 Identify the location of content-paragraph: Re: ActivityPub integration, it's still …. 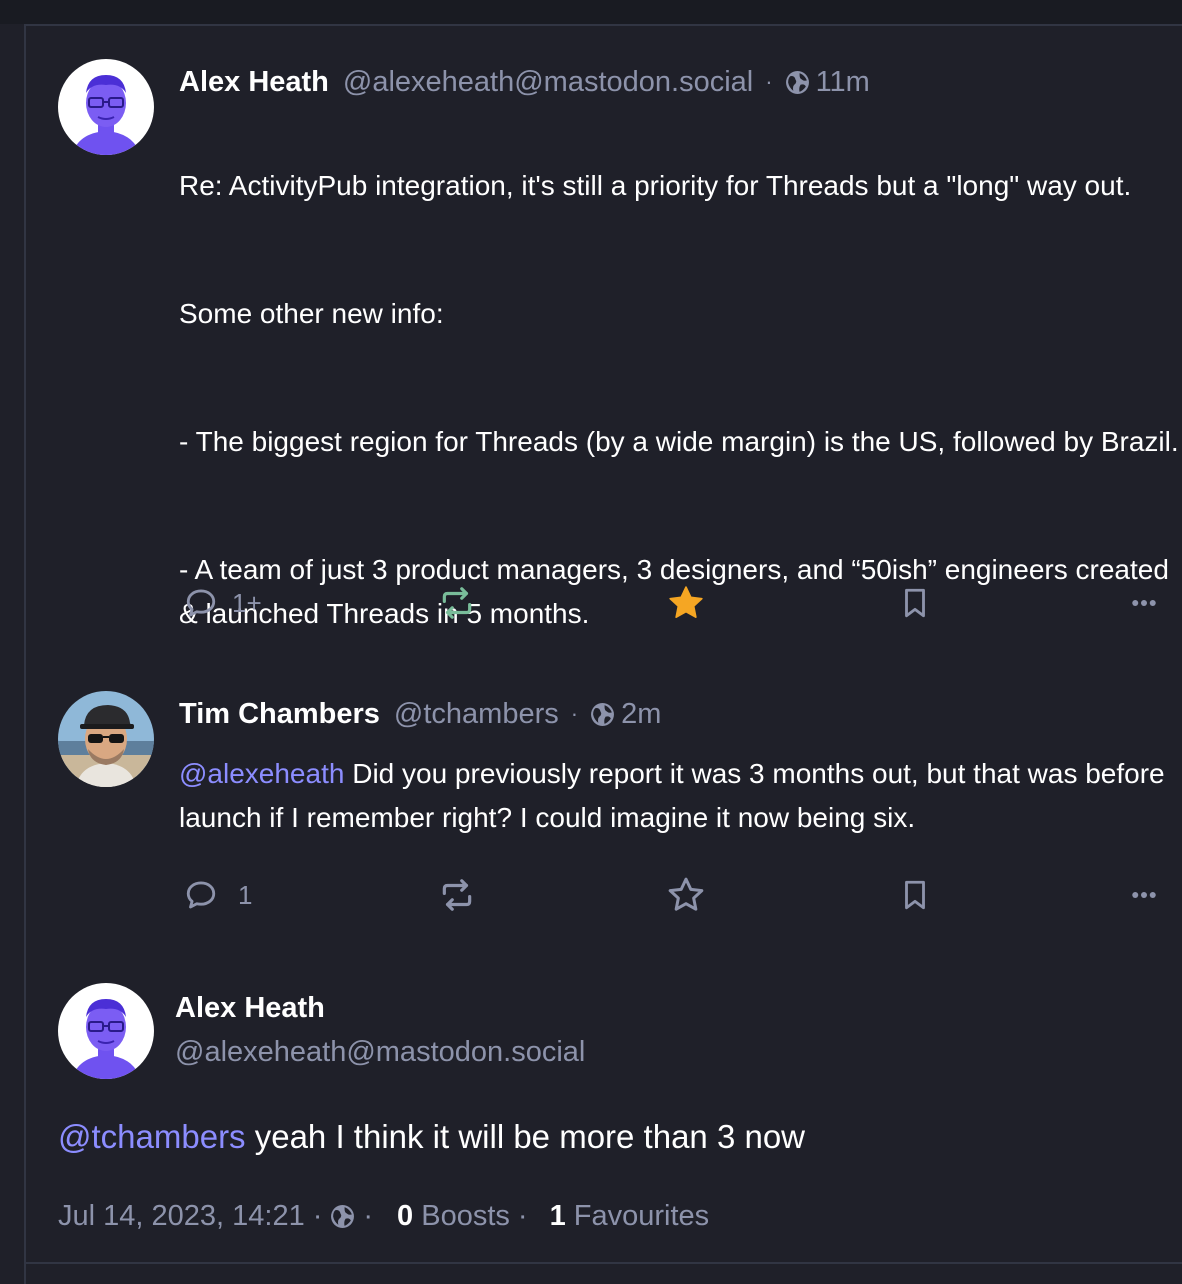
(655, 185).